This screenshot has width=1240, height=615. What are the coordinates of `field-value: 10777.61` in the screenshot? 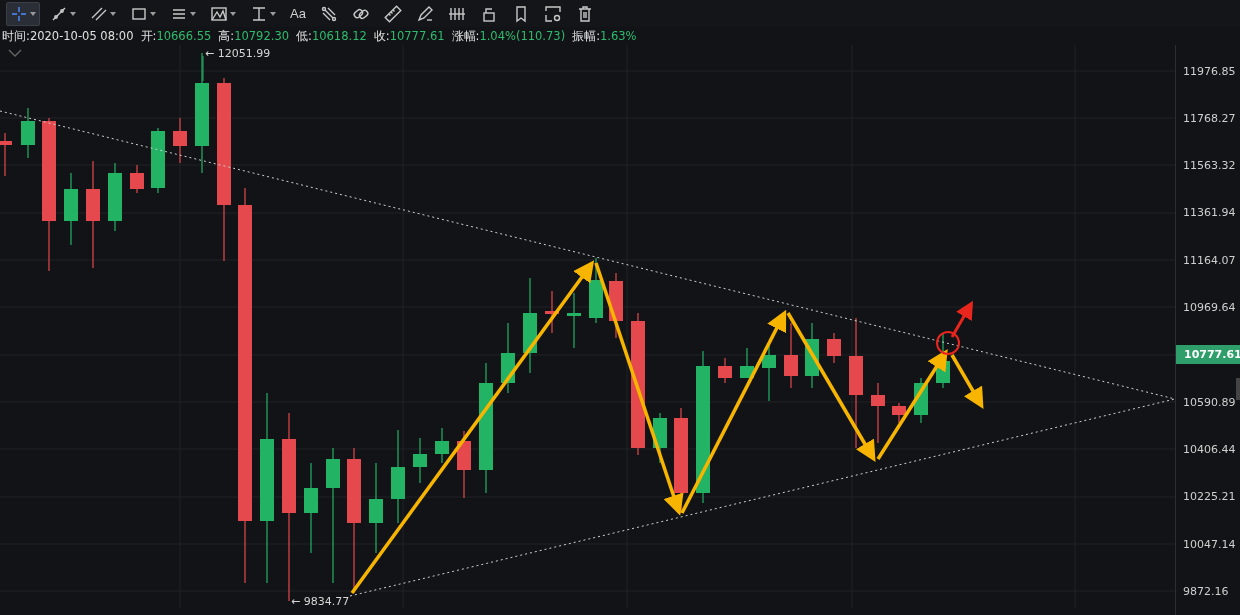 It's located at (417, 35).